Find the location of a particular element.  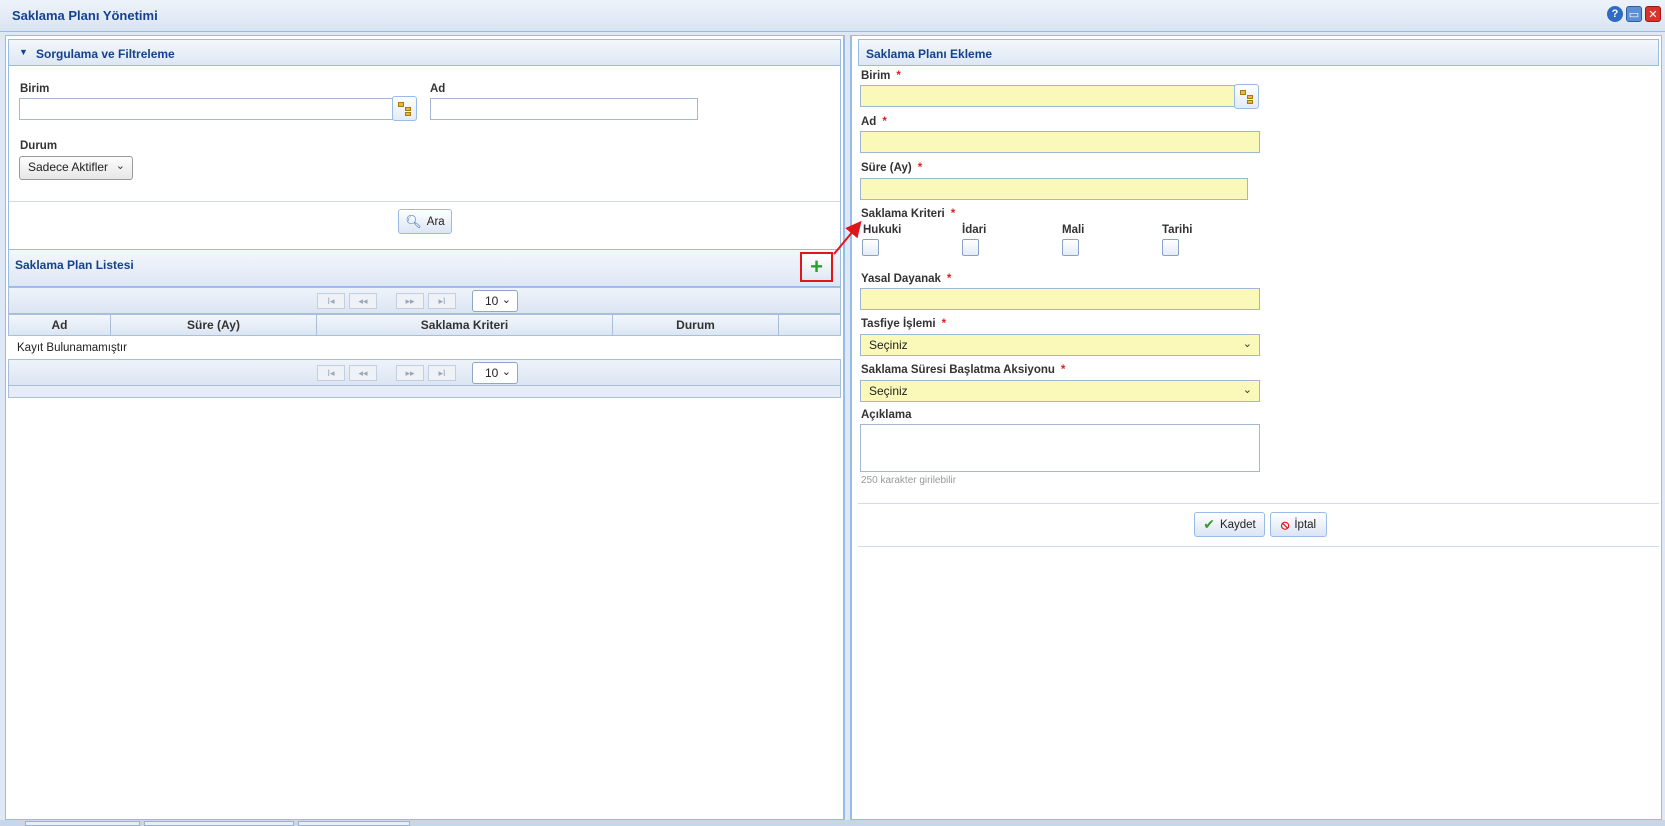

kriter-label-hukuki: Hukuki is located at coordinates (882, 230).